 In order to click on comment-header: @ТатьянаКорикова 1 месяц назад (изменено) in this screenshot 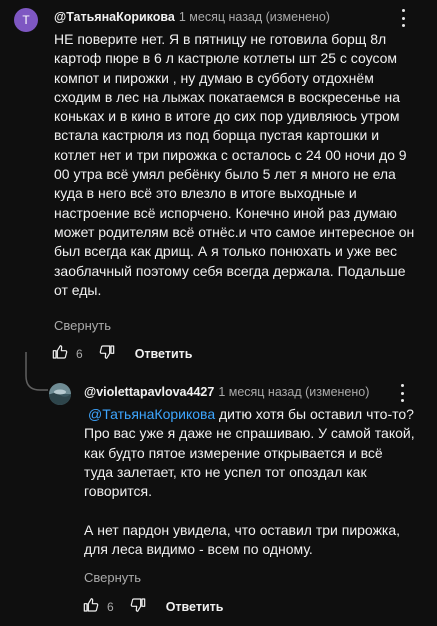, I will do `click(192, 17)`.